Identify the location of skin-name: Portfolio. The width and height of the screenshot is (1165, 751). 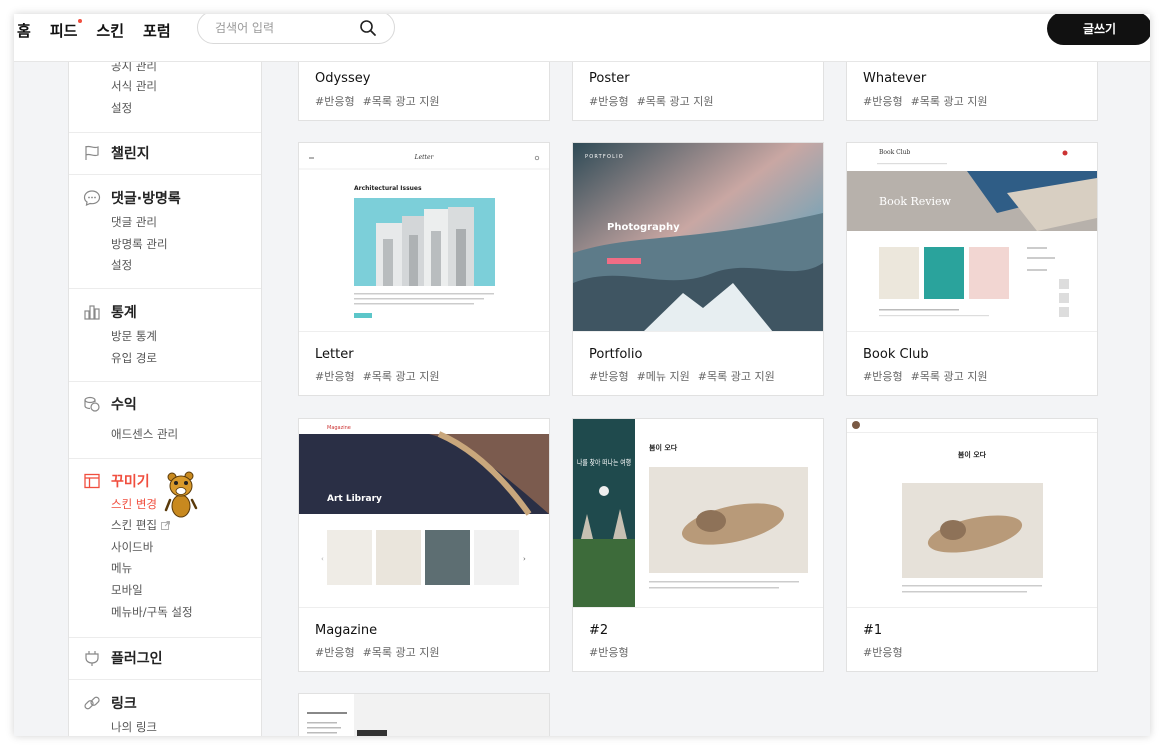
(616, 354).